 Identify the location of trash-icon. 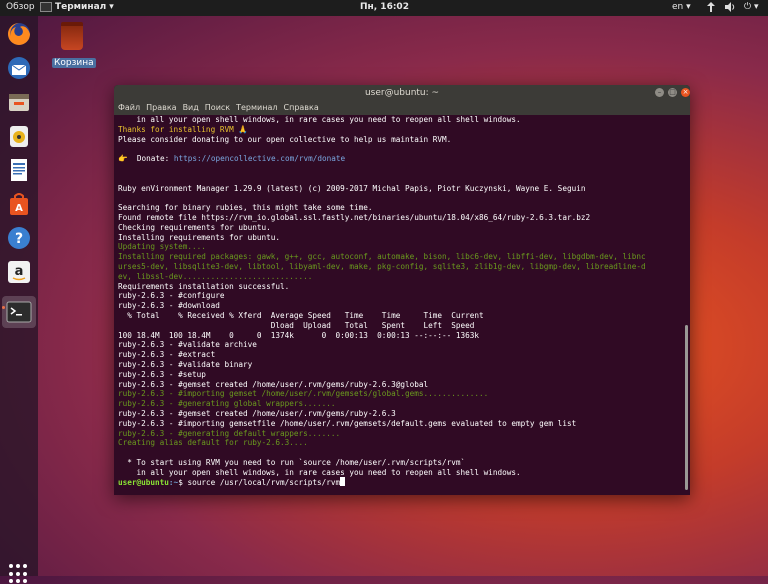
(72, 36).